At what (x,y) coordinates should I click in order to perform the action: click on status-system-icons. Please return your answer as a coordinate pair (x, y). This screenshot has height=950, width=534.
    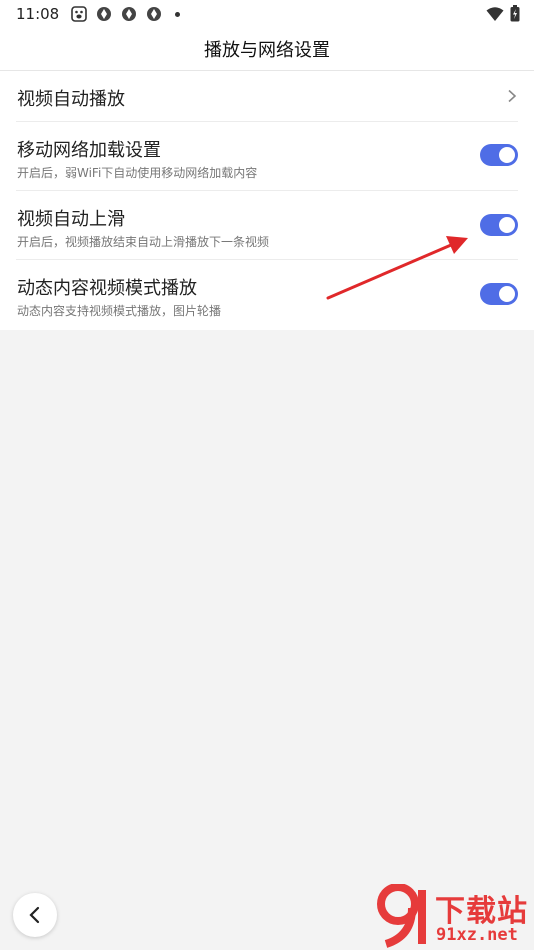
    Looking at the image, I should click on (503, 13).